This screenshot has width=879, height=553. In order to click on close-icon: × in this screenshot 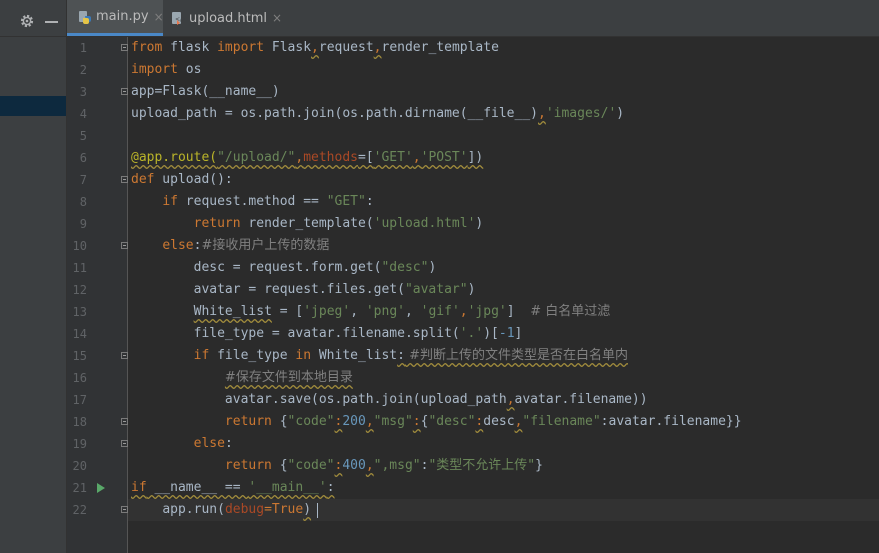, I will do `click(277, 18)`.